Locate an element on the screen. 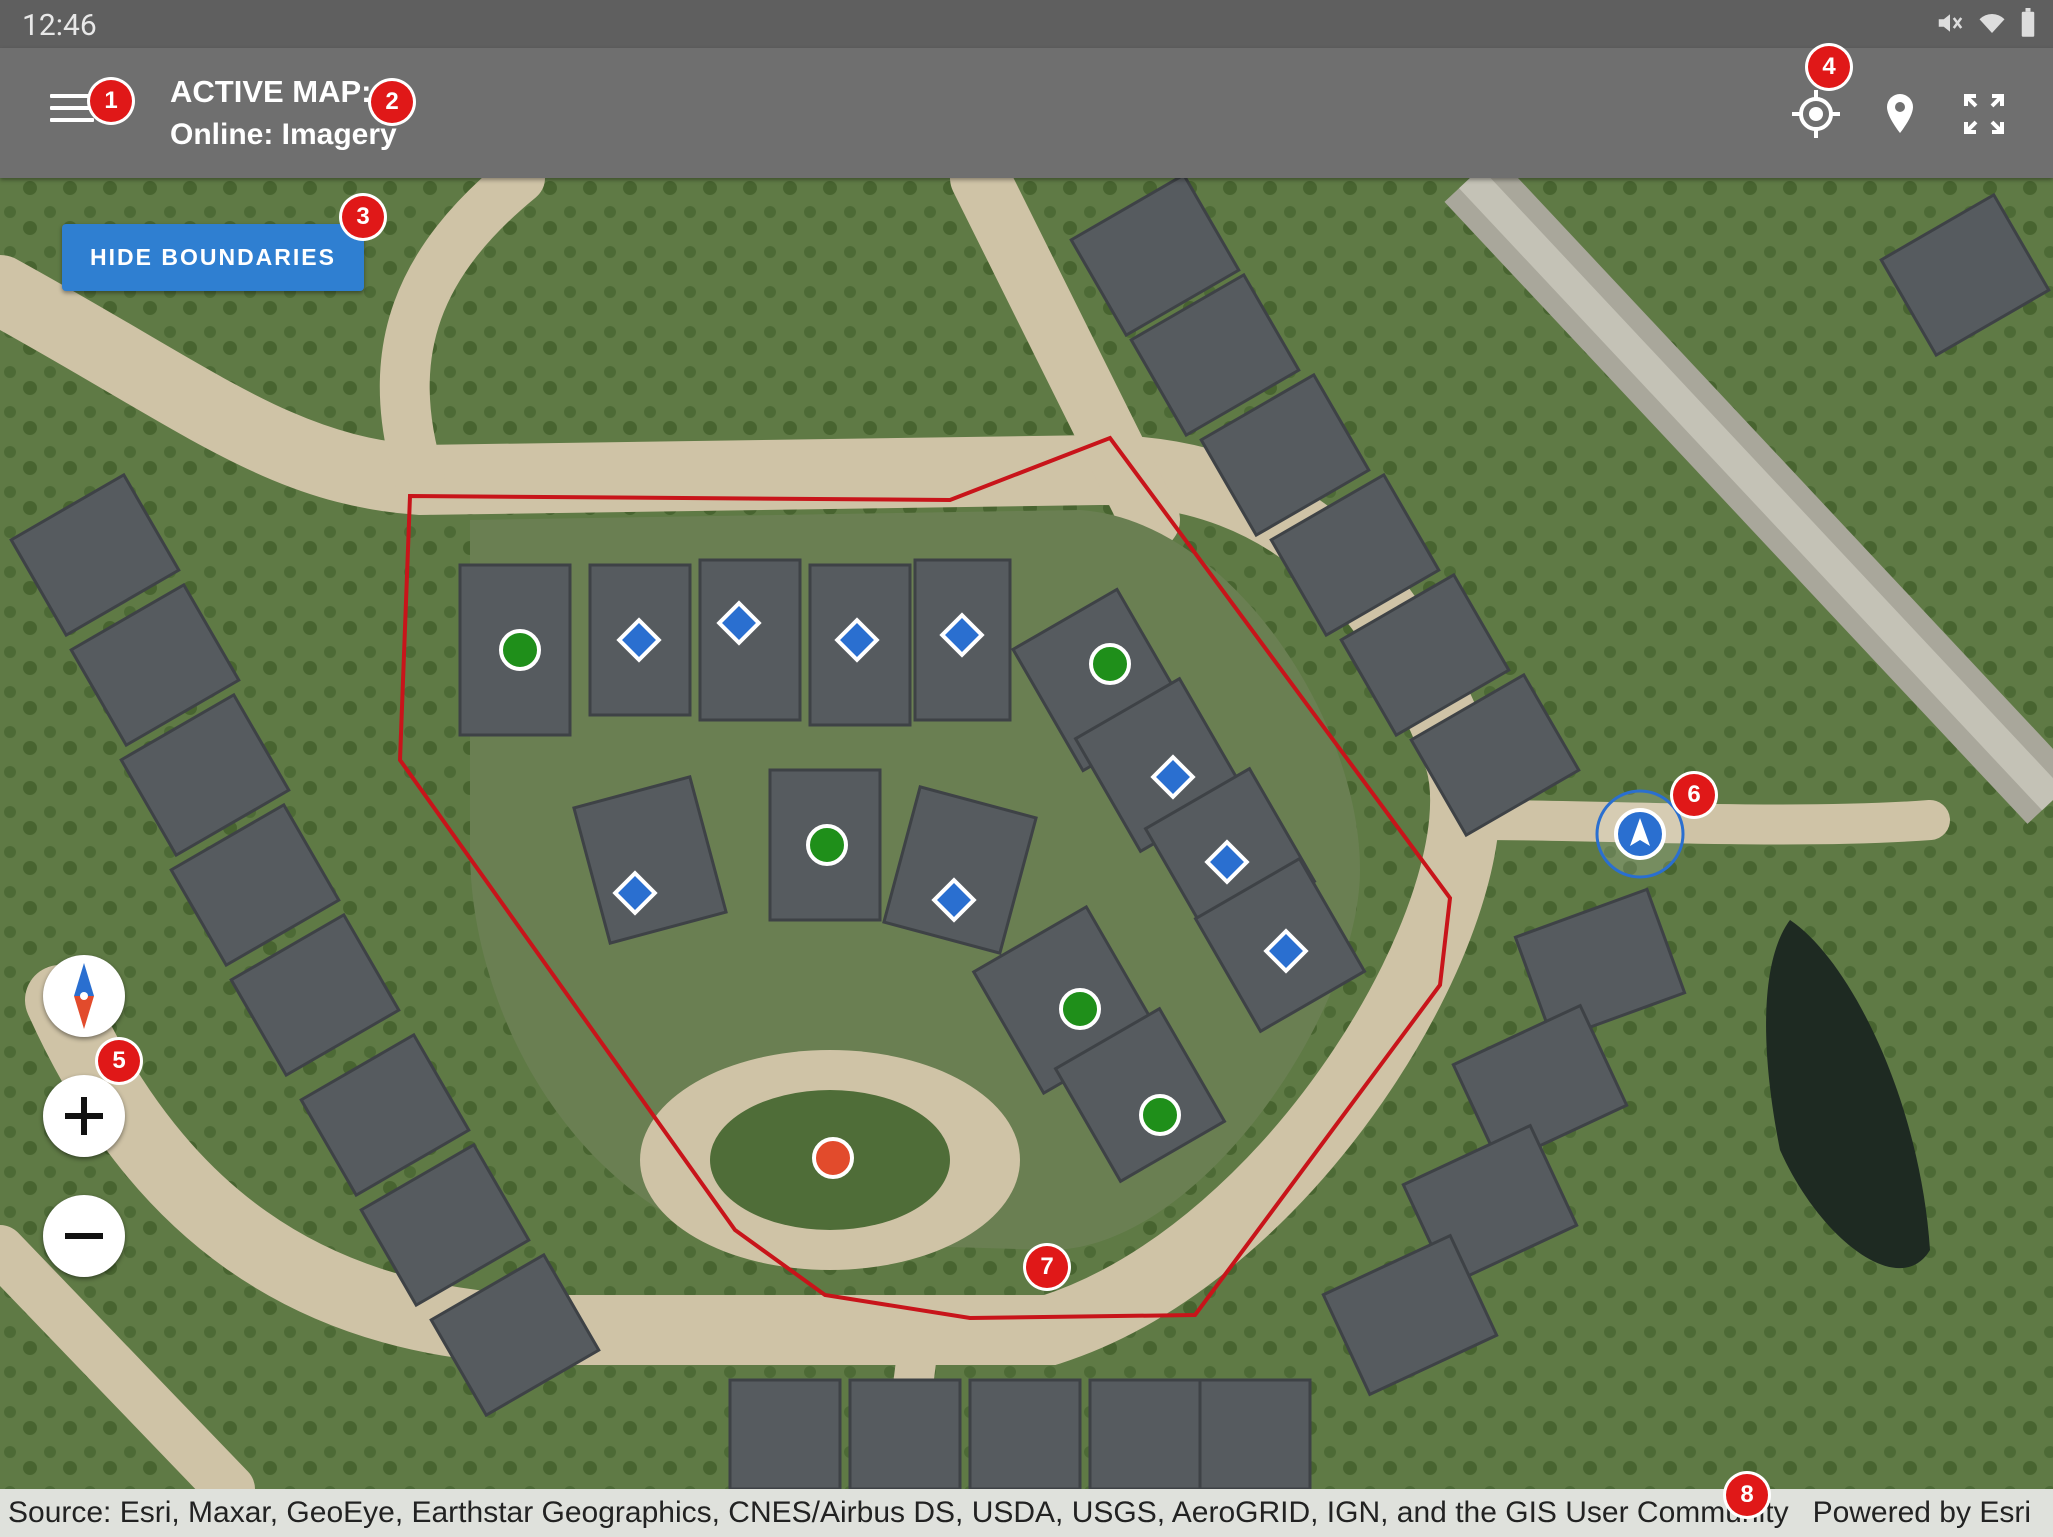  app-bar: ACTIVE MAP: Online: Imagery is located at coordinates (1026, 113).